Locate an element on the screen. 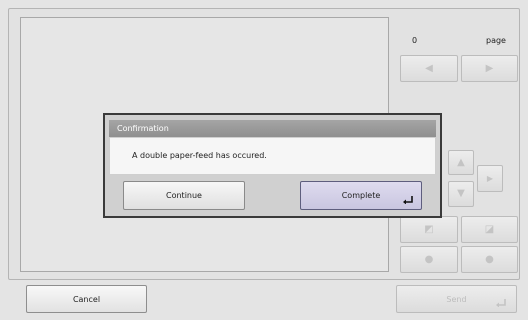 This screenshot has height=320, width=528. send-label: Send is located at coordinates (456, 299).